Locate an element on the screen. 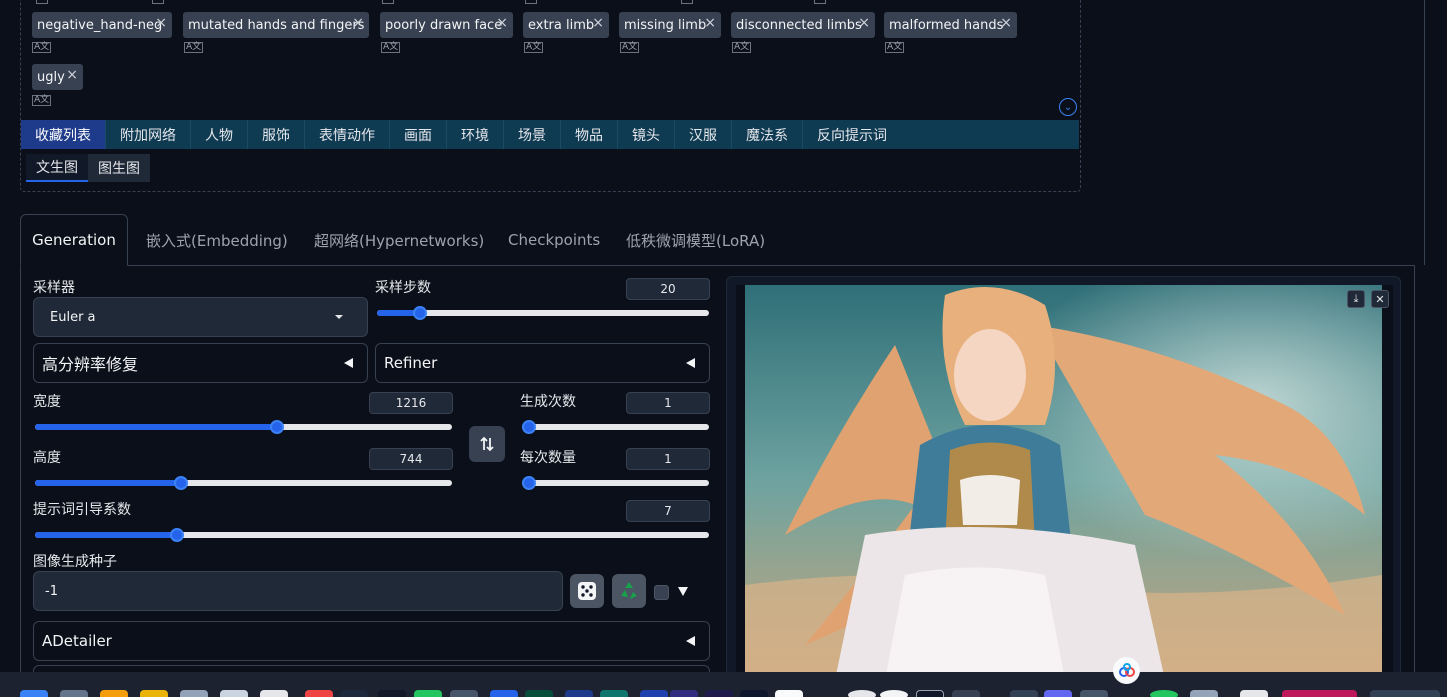 Image resolution: width=1447 pixels, height=697 pixels. steps-number-input: 20 is located at coordinates (668, 289).